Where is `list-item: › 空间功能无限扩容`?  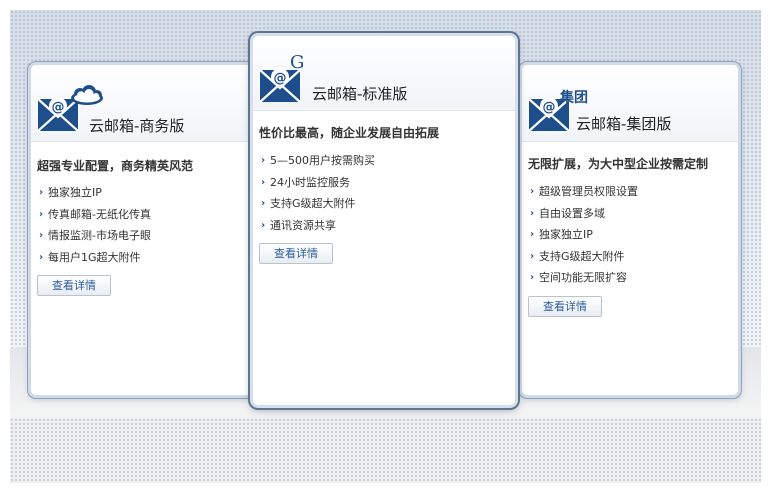 list-item: › 空间功能无限扩容 is located at coordinates (584, 278).